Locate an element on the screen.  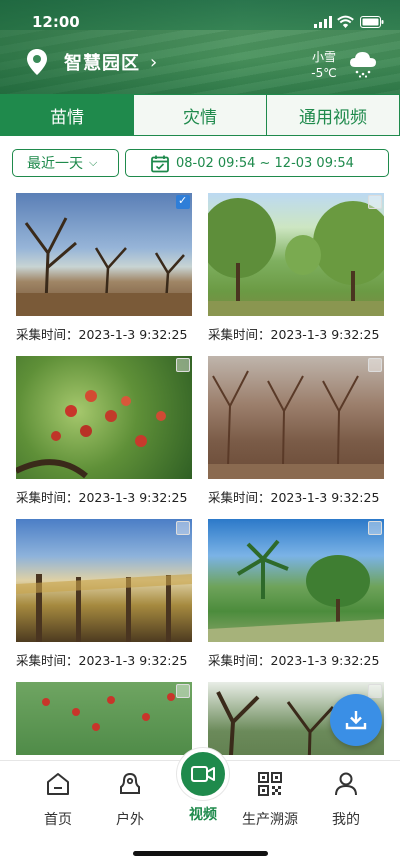
location-pin-icon is located at coordinates (37, 62).